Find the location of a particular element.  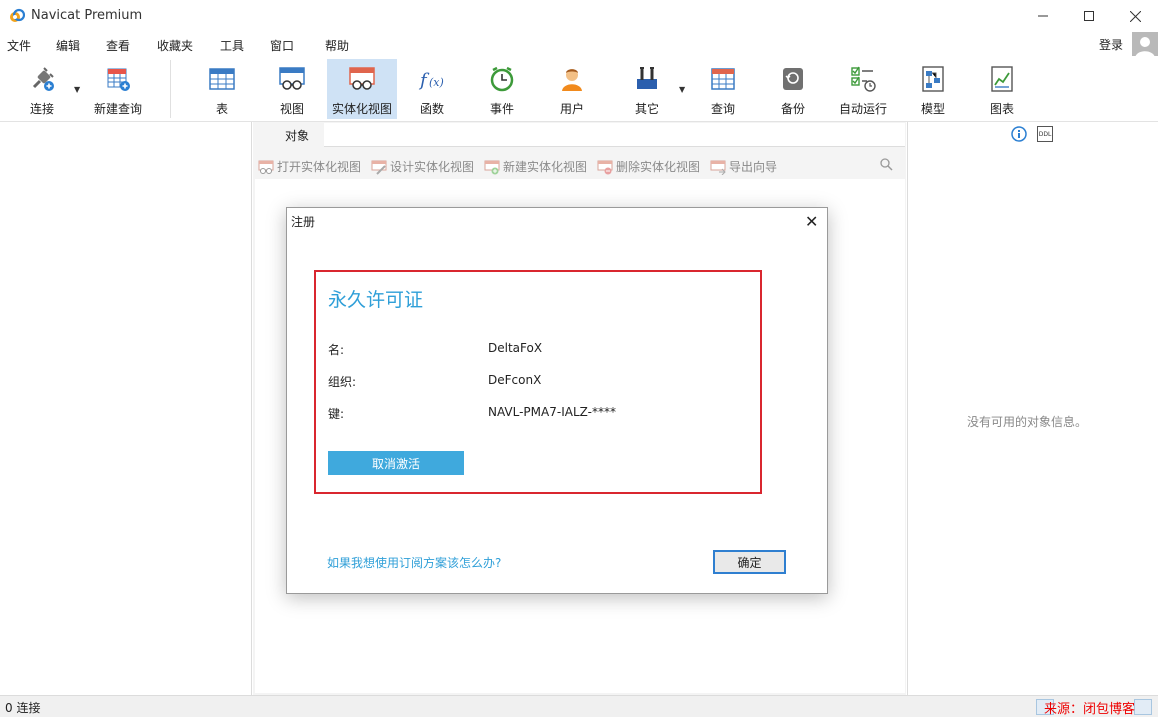

user-avatar-icon is located at coordinates (1145, 47).